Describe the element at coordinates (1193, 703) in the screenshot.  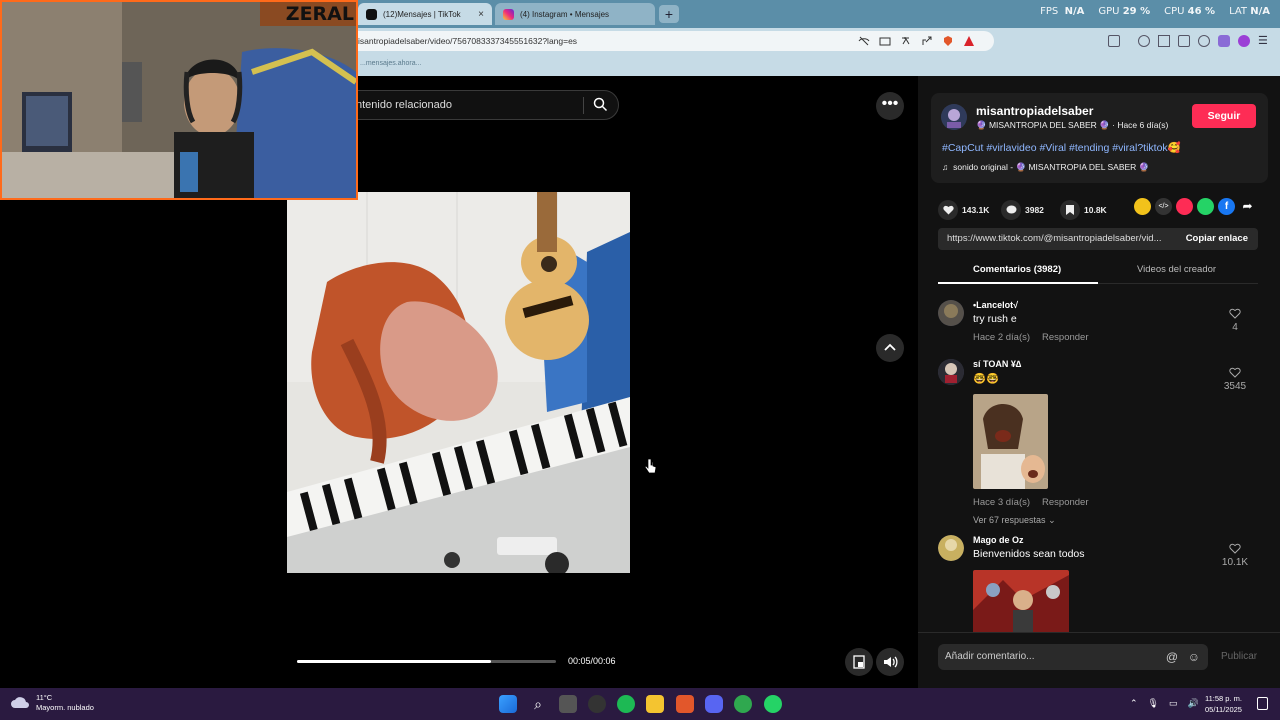
I see `speaker-icon: 🔊` at that location.